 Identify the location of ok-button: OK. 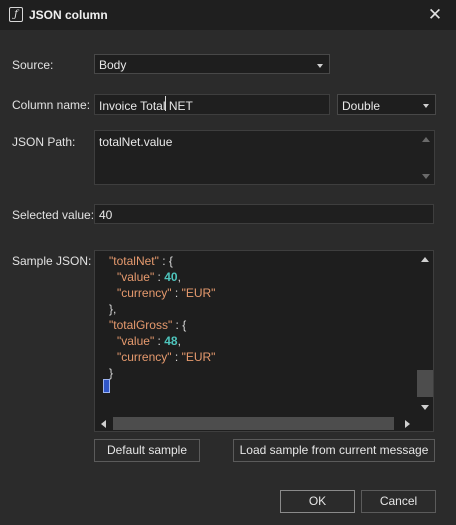
(317, 501).